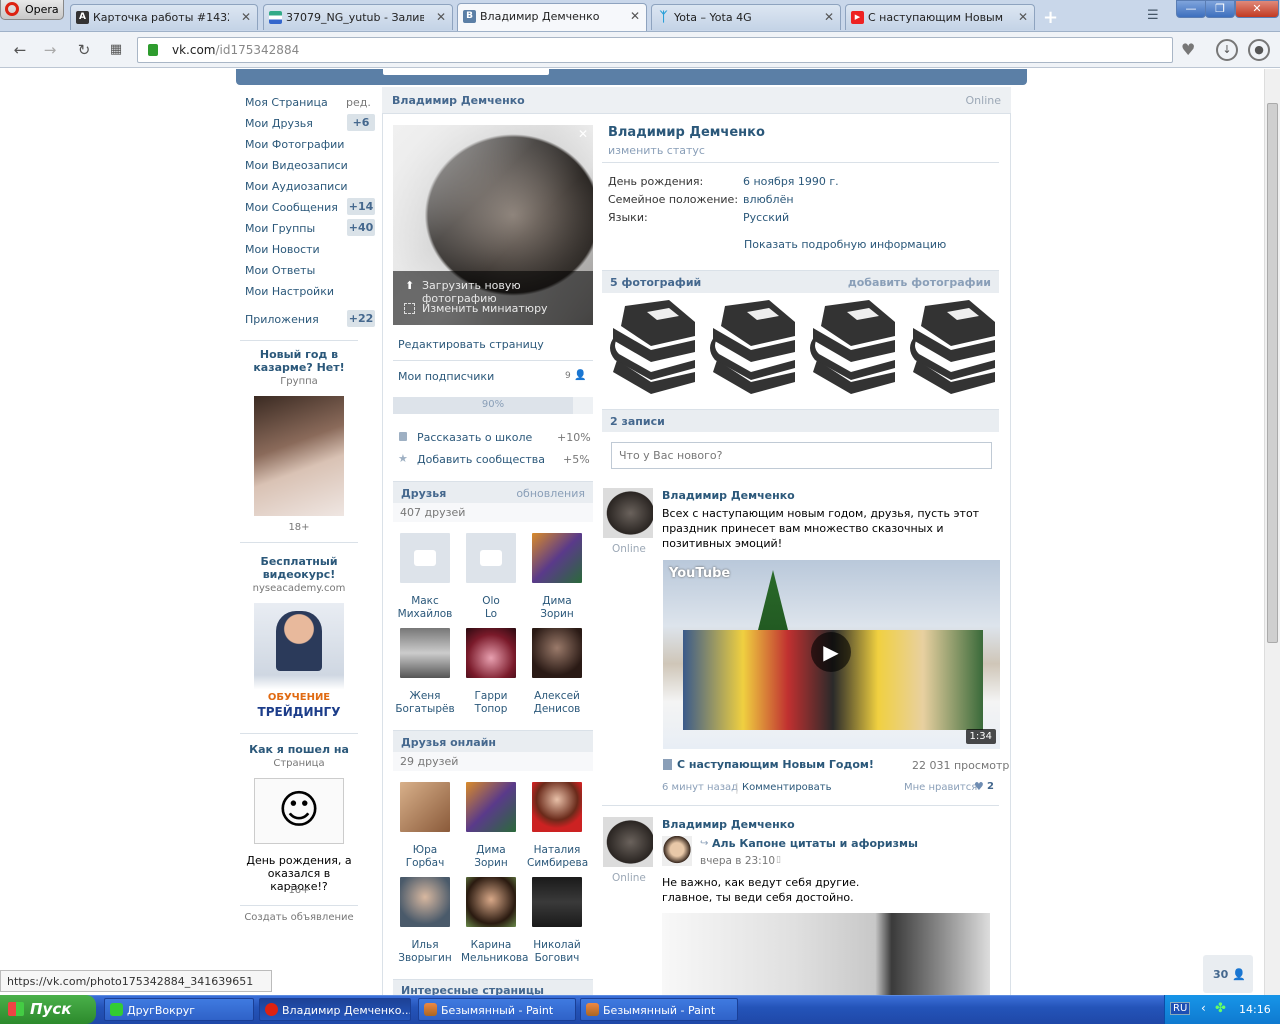  Describe the element at coordinates (1050, 17) in the screenshot. I see `new-tab-plus-icon: +` at that location.